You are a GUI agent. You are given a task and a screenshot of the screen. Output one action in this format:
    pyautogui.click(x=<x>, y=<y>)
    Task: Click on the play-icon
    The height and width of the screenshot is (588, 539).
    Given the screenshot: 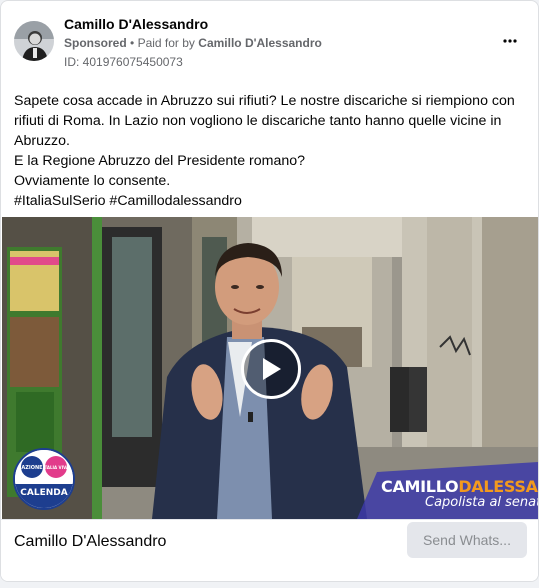 What is the action you would take?
    pyautogui.click(x=272, y=369)
    